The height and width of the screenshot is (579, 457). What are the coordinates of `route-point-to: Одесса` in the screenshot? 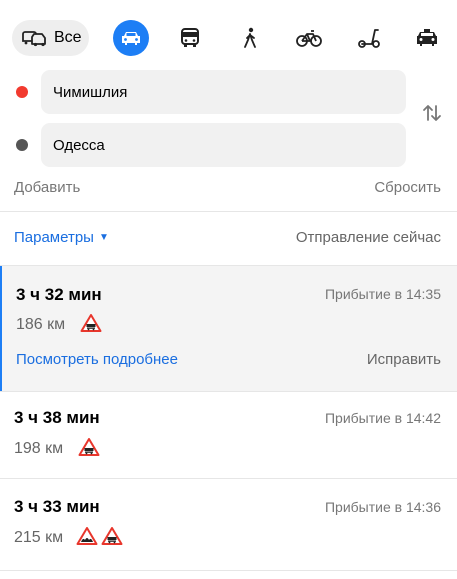 It's located at (211, 145).